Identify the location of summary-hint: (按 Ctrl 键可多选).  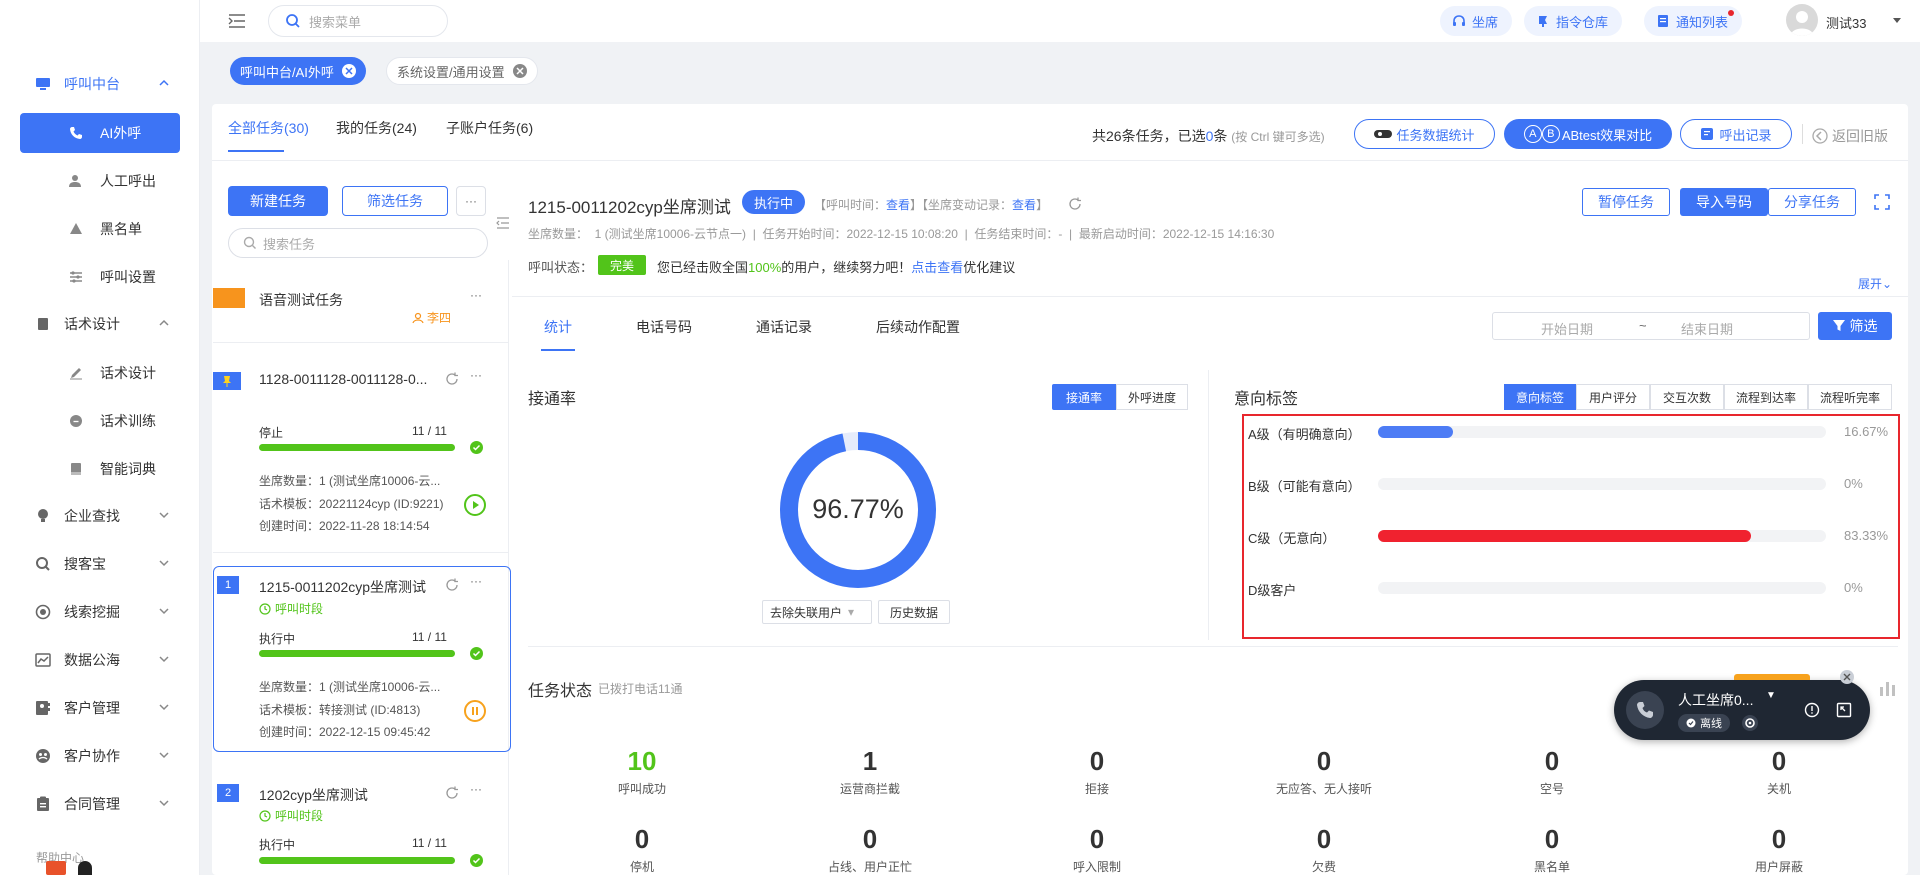
(1278, 137).